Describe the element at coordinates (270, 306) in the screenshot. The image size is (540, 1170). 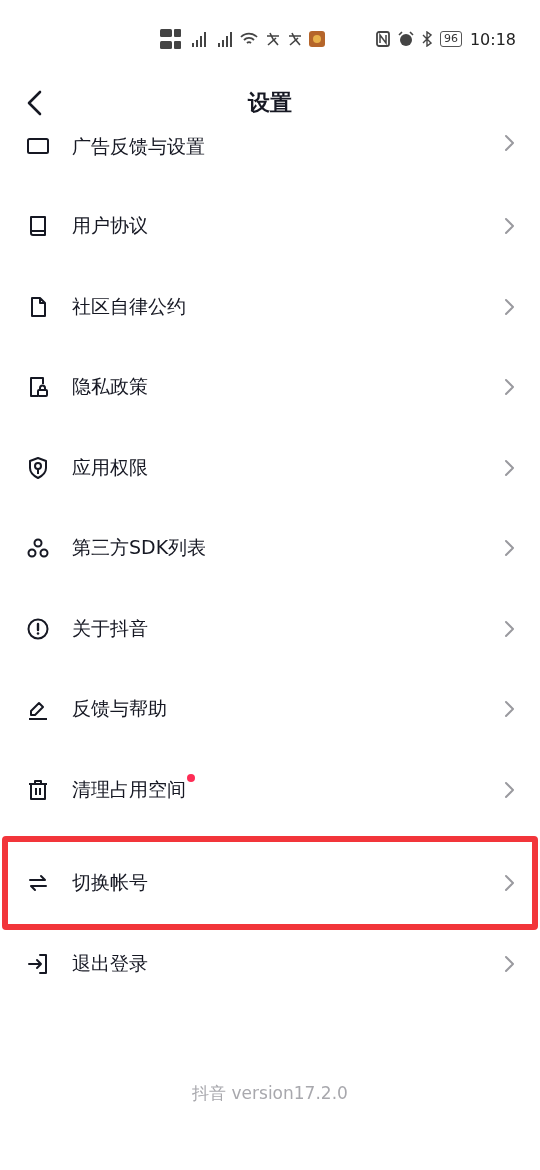
I see `settings-item: 社区自律公约` at that location.